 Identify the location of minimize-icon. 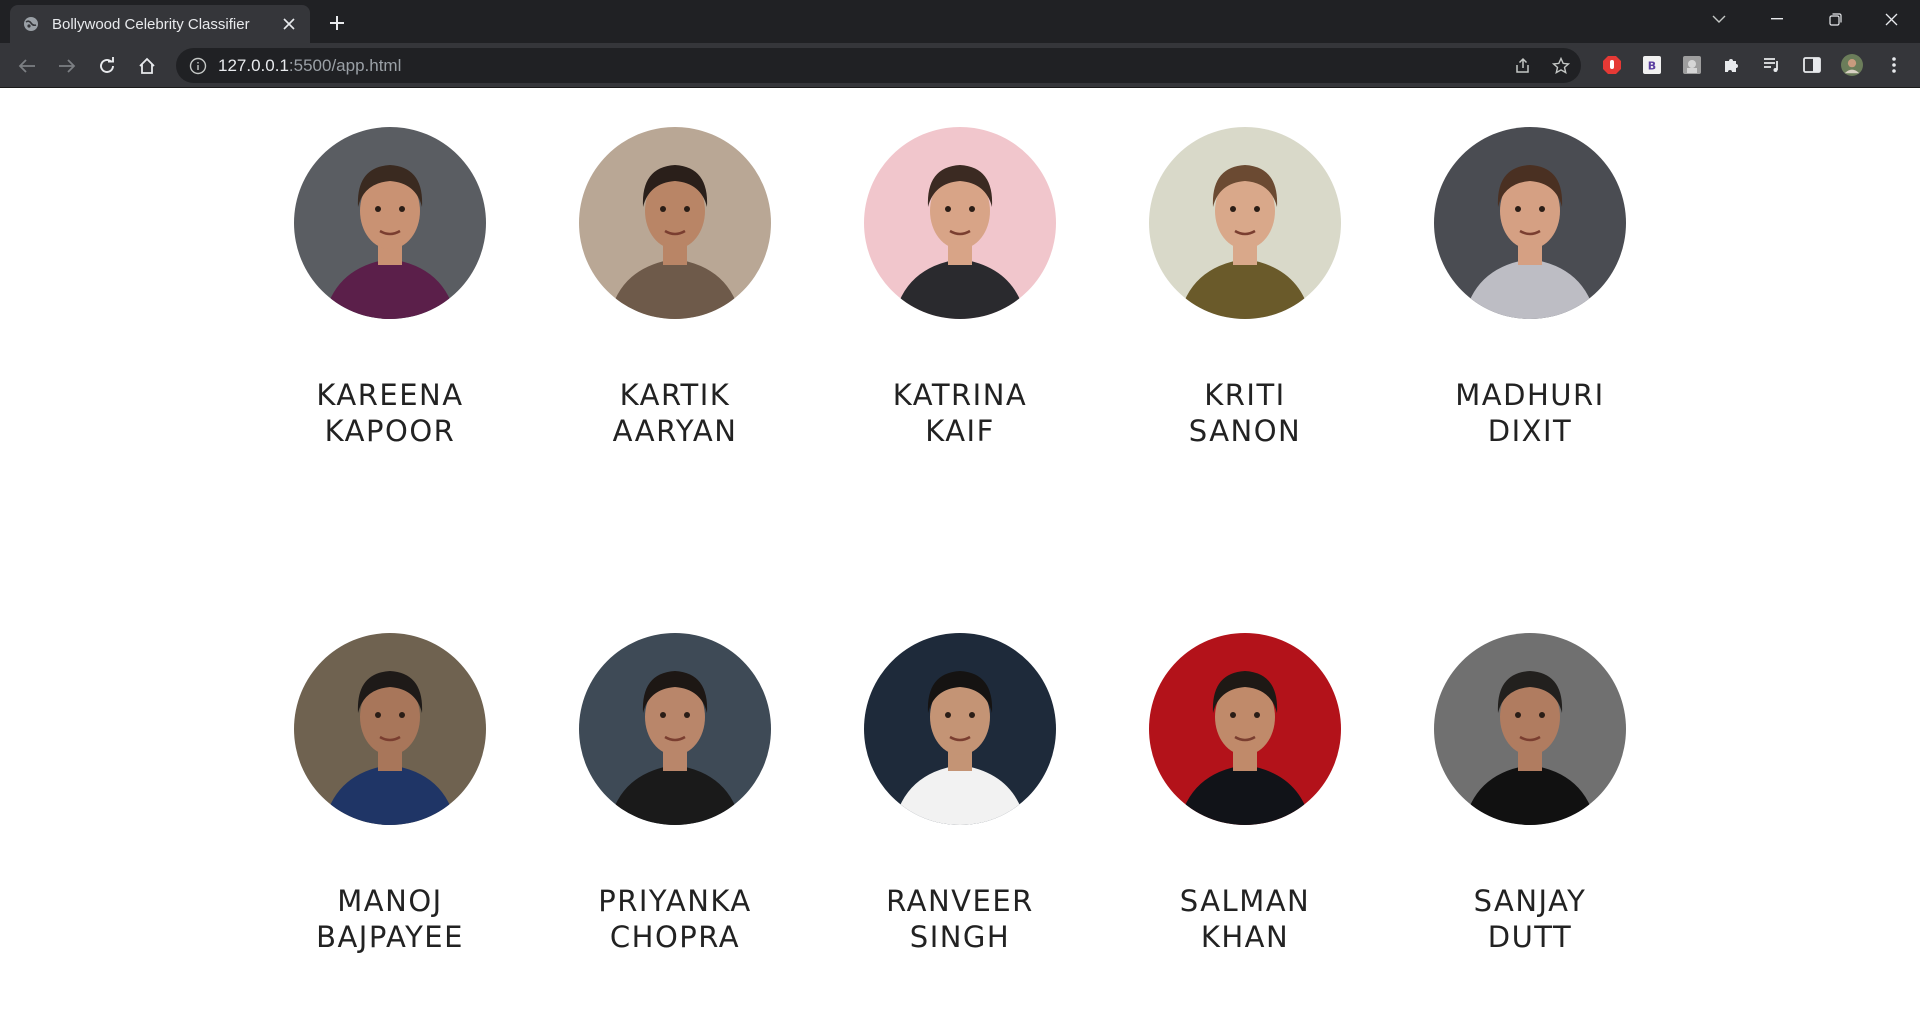
(1777, 19).